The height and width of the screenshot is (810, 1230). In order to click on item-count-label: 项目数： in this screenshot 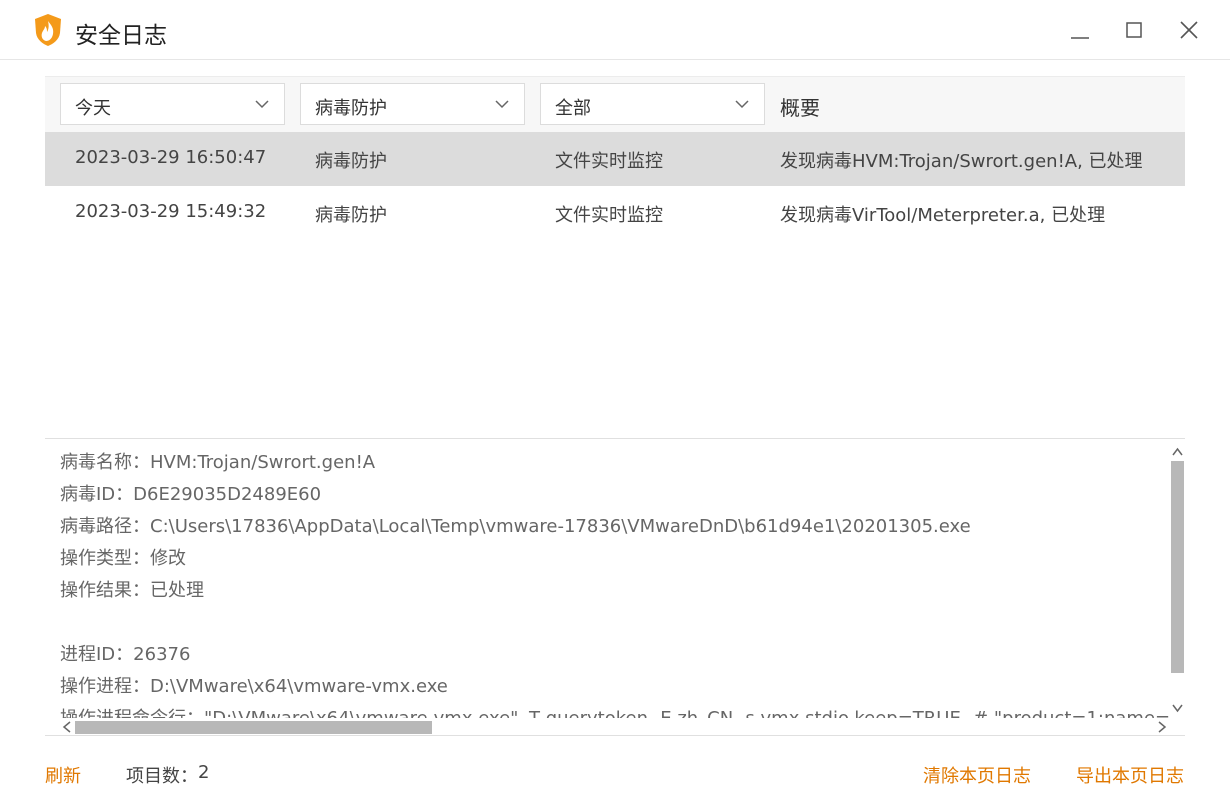, I will do `click(162, 776)`.